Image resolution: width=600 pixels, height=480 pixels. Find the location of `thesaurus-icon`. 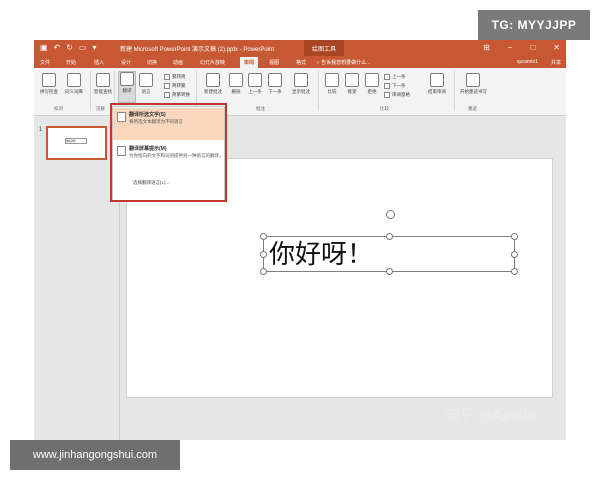

thesaurus-icon is located at coordinates (74, 80).